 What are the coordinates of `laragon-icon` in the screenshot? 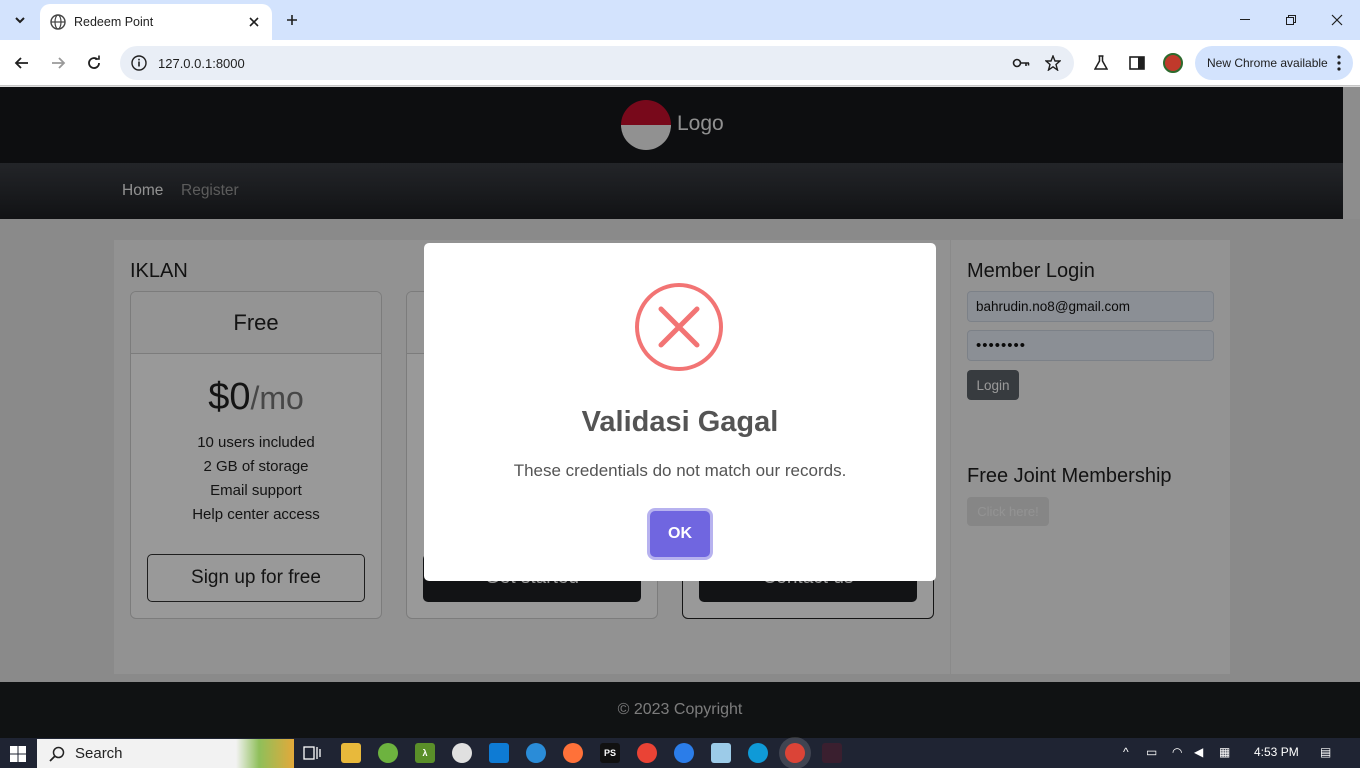 It's located at (832, 753).